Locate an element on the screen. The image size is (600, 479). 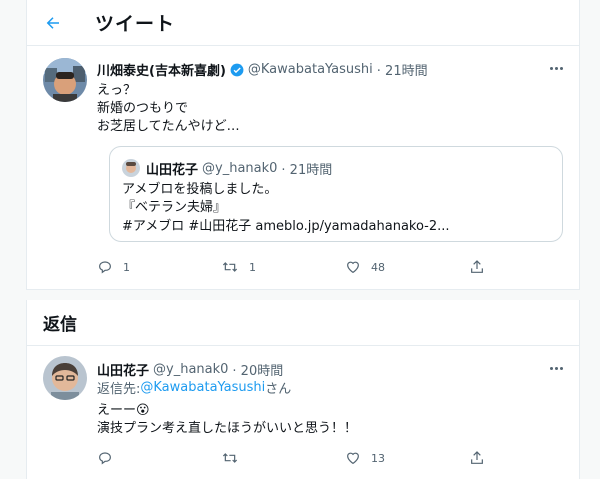
reply-avatar is located at coordinates (65, 378).